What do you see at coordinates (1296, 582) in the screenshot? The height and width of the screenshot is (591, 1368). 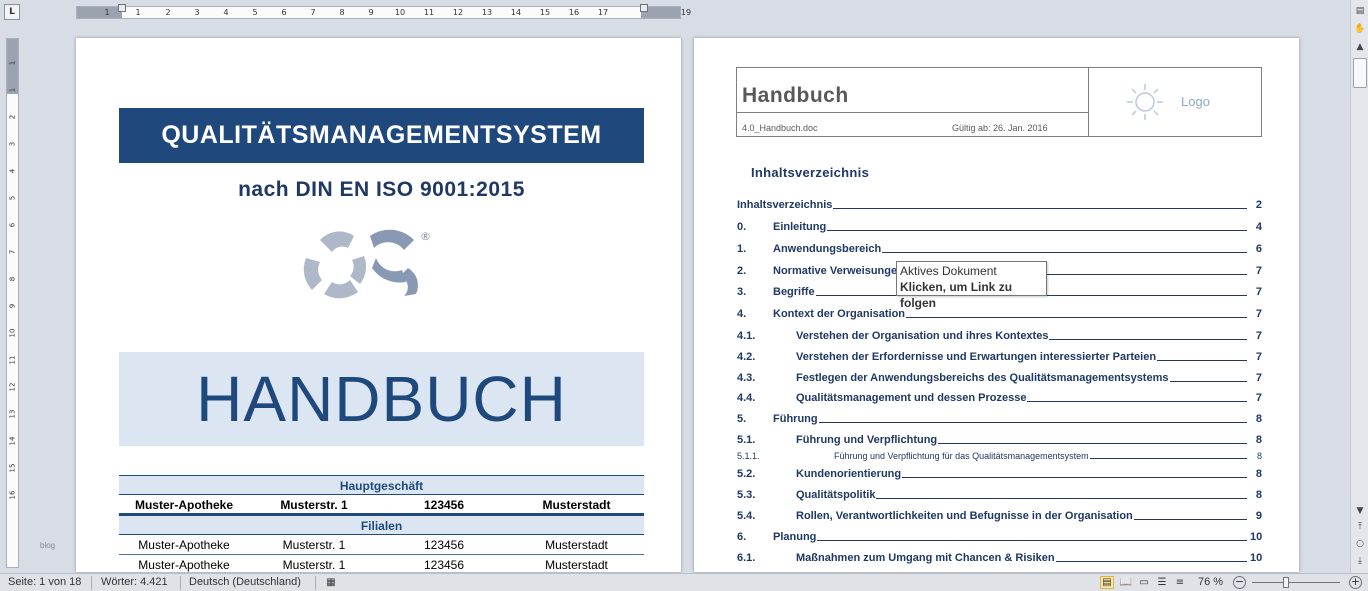 I see `zoom-slider-track` at bounding box center [1296, 582].